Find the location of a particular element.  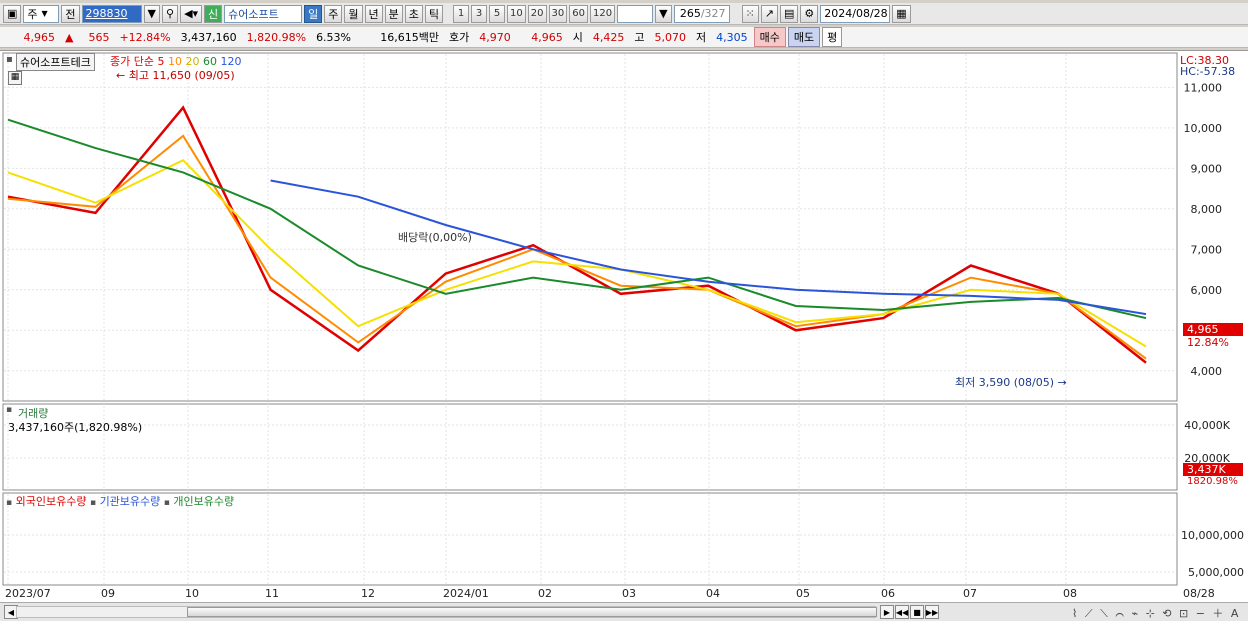

holdings-menu-icon: ▪ is located at coordinates (9, 503).